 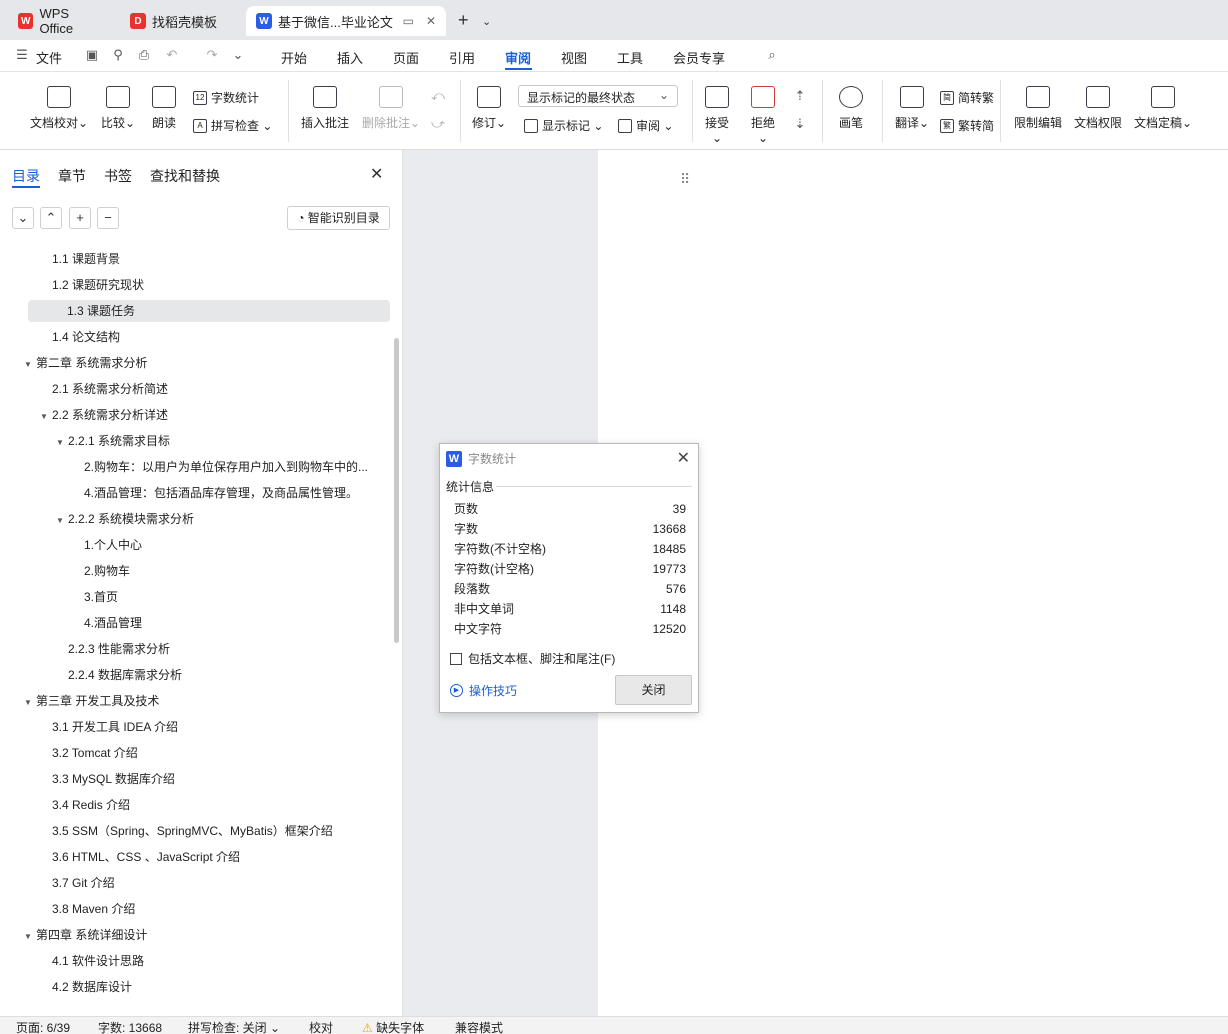 What do you see at coordinates (194, 259) in the screenshot?
I see `toc-item: 1.1 课题背景` at bounding box center [194, 259].